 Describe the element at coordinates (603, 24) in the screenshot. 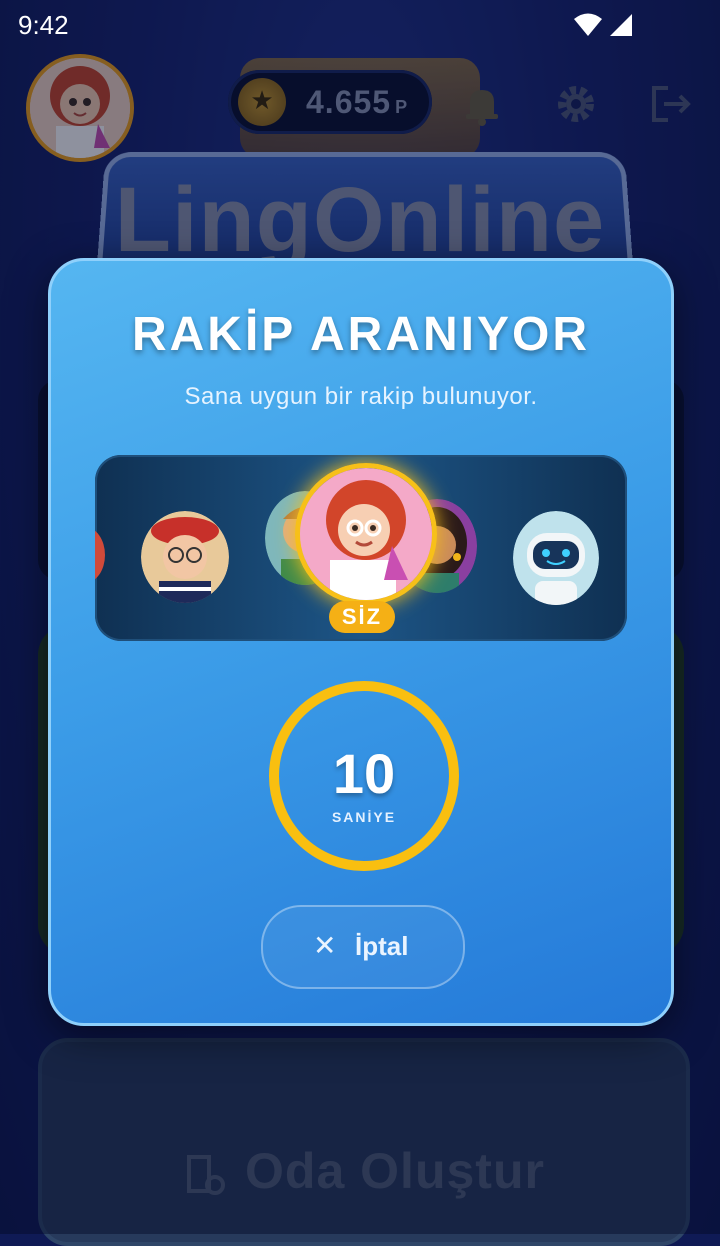

I see `wifi-signal-icon` at that location.